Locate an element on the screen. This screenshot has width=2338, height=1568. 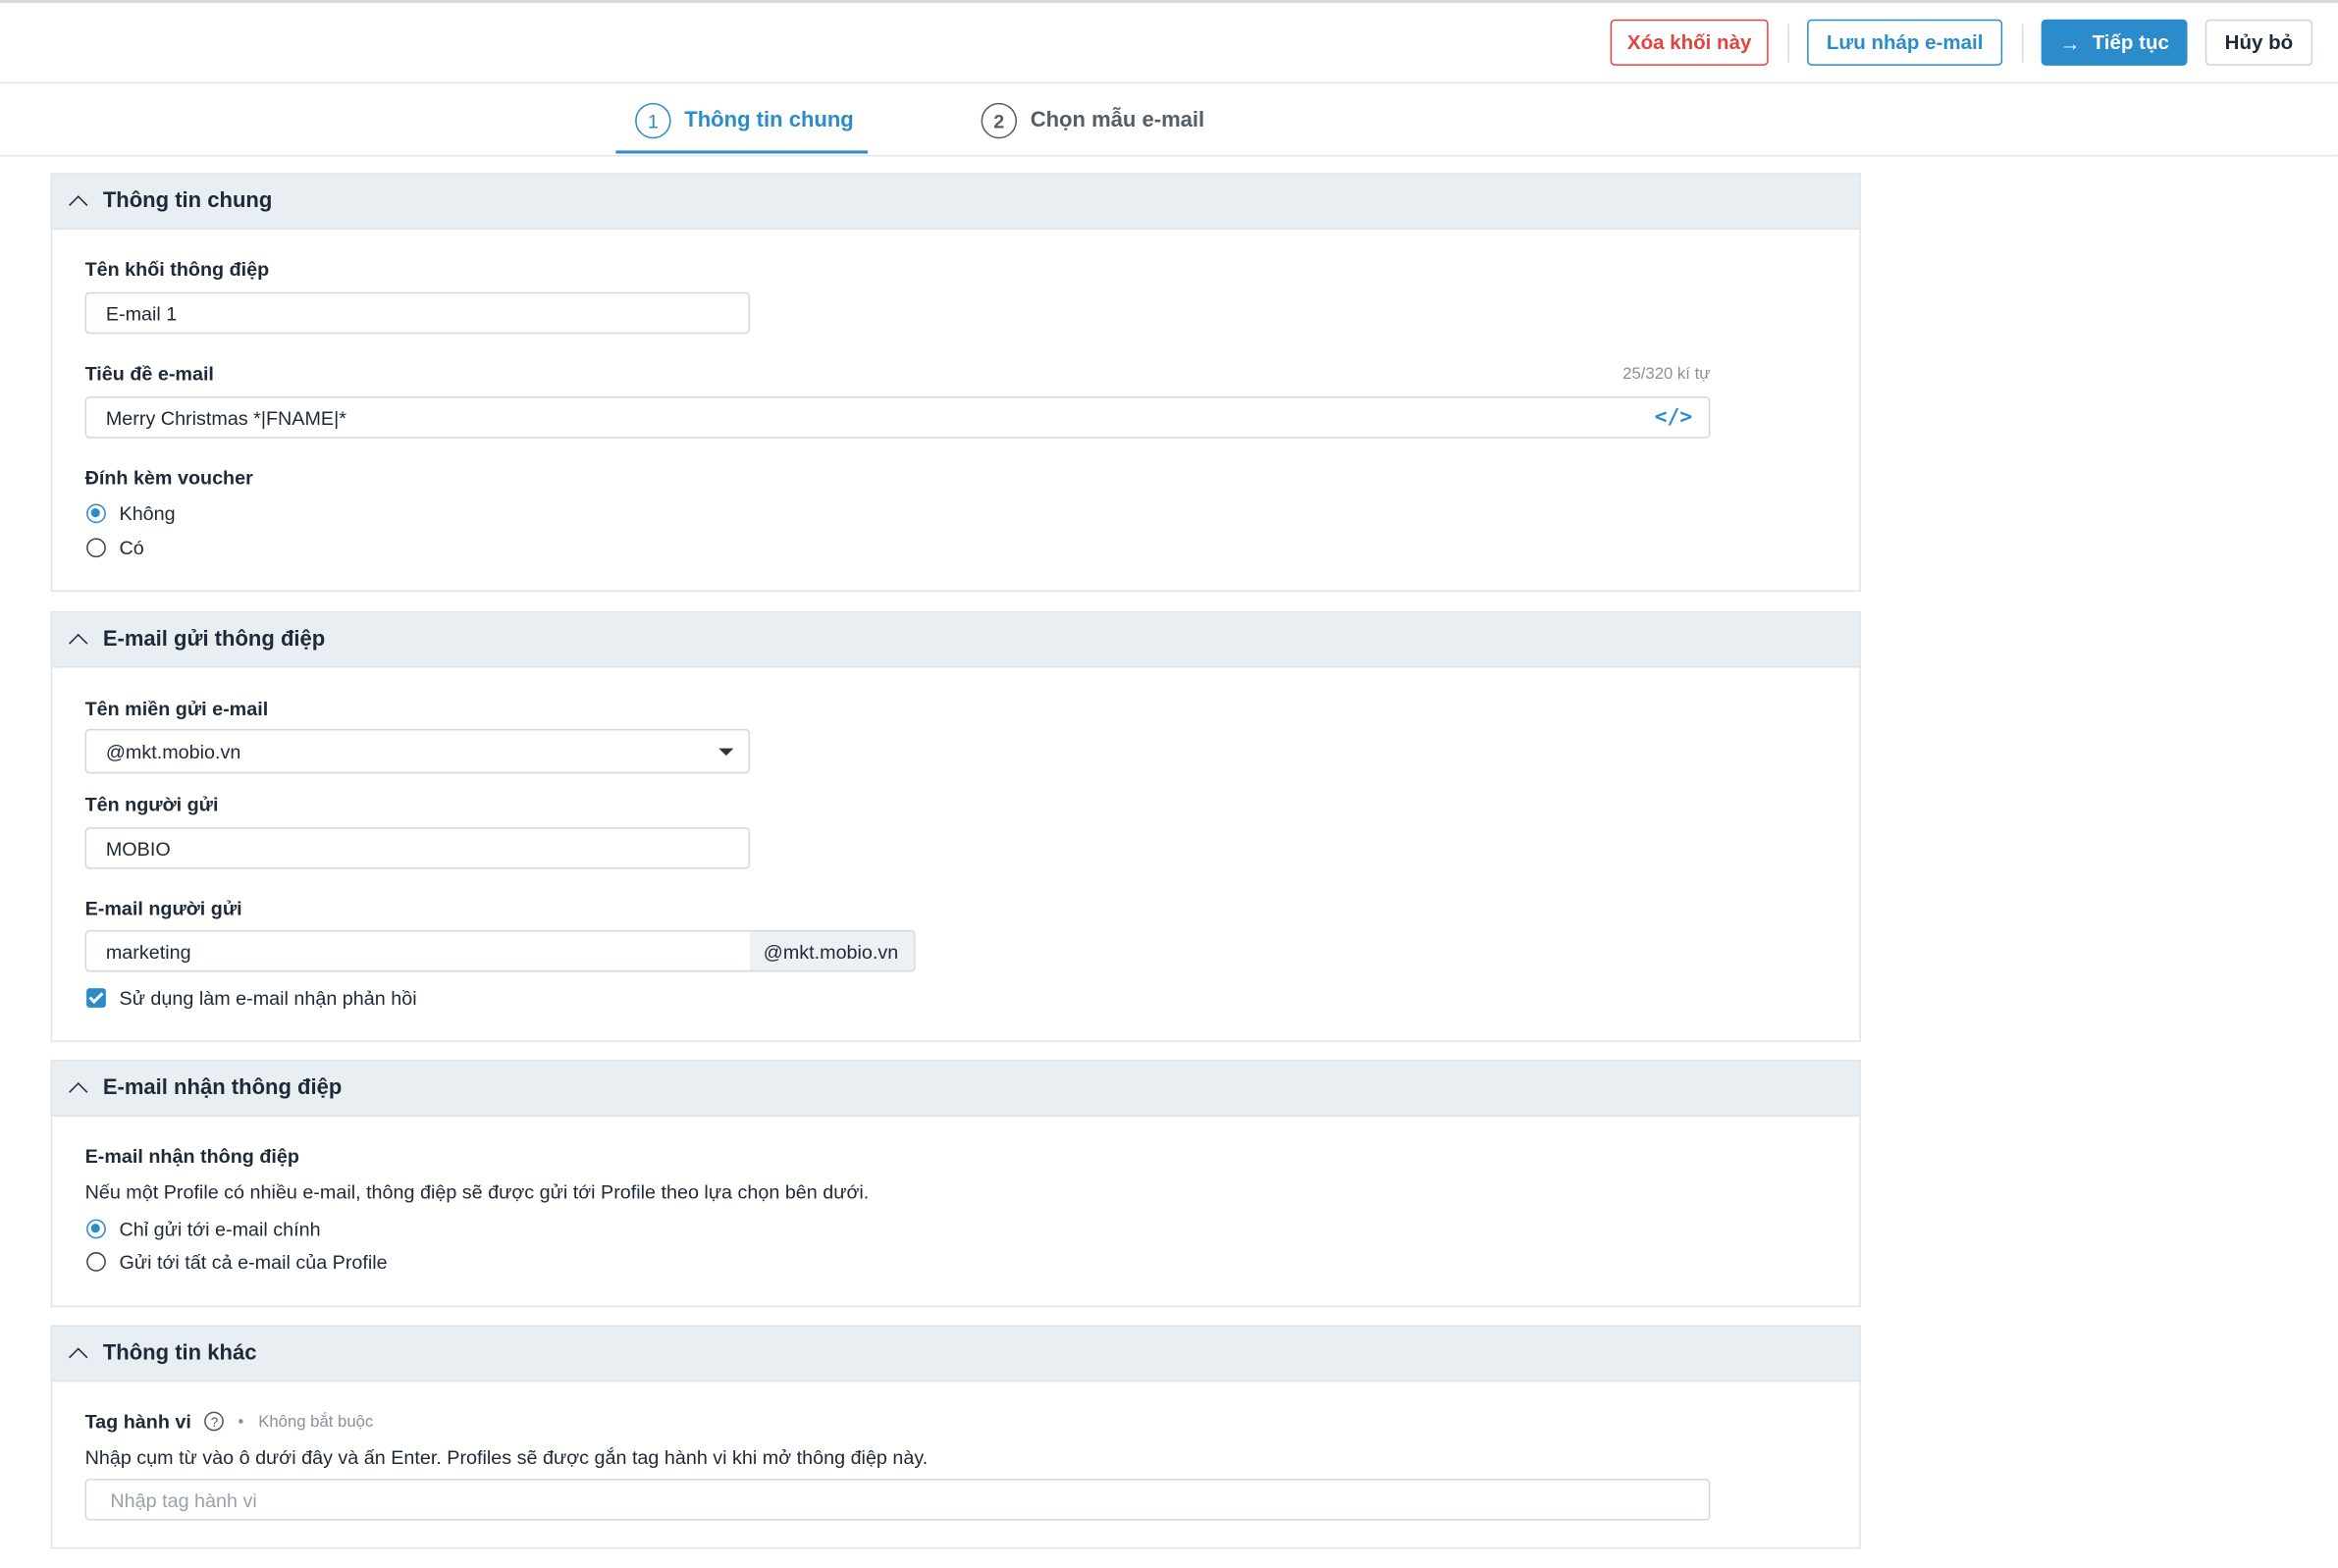
arrow-right-icon: → is located at coordinates (2070, 43).